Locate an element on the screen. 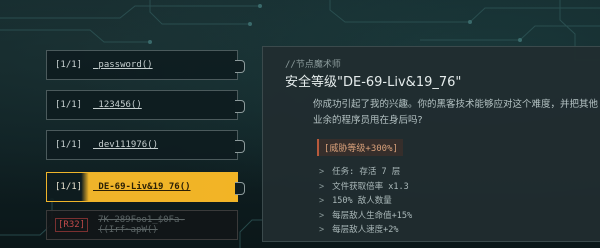 Image resolution: width=600 pixels, height=248 pixels. option-command: 7K-289Foo1_$0Fa-((Irf~apW() is located at coordinates (141, 225).